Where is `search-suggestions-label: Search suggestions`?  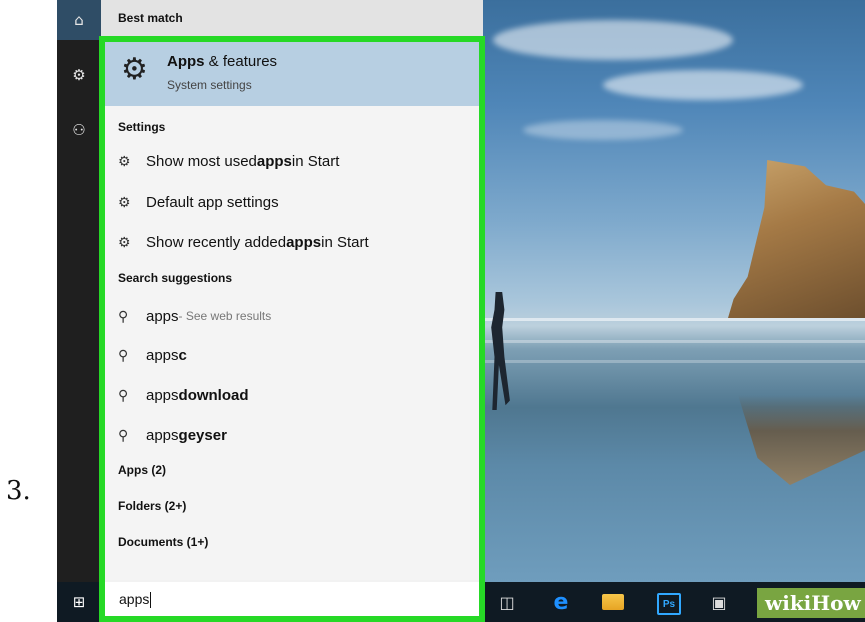
search-suggestions-label: Search suggestions is located at coordinates (175, 278).